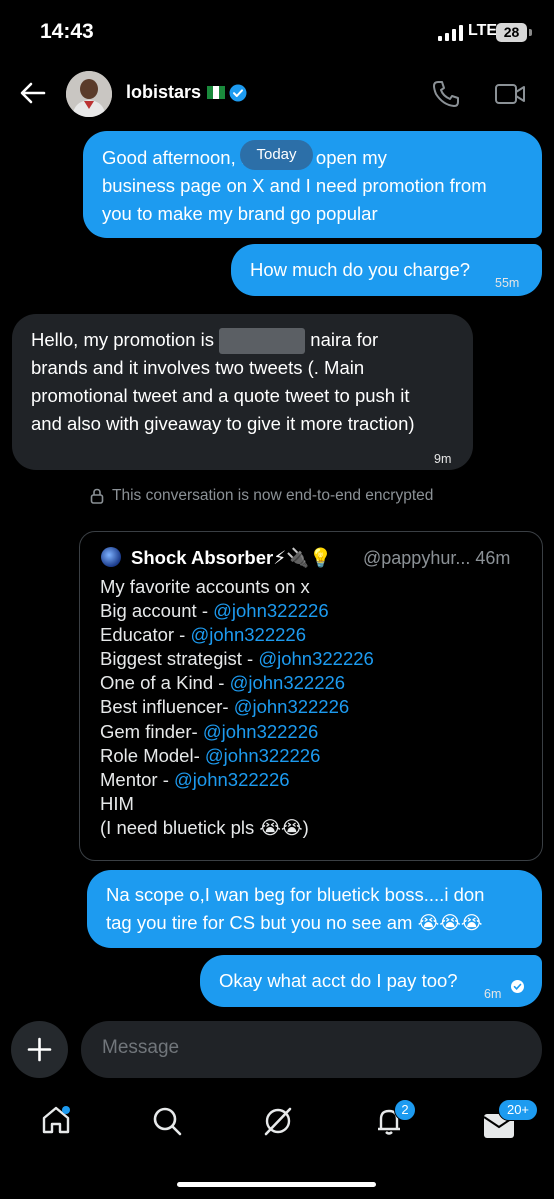 Image resolution: width=554 pixels, height=1199 pixels. I want to click on quoted-line: My favorite accounts on x, so click(205, 586).